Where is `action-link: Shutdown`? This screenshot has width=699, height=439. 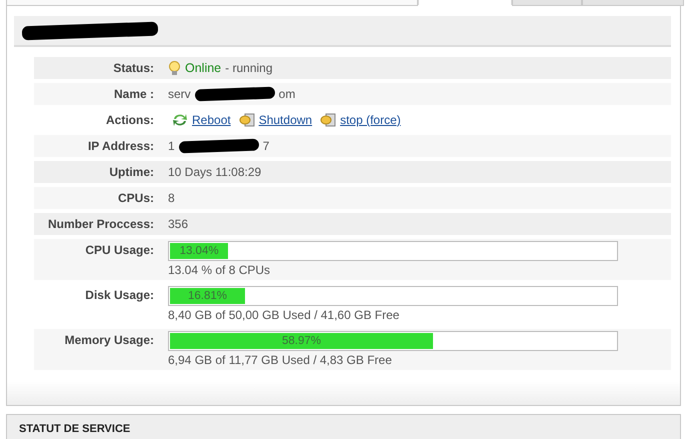 action-link: Shutdown is located at coordinates (285, 120).